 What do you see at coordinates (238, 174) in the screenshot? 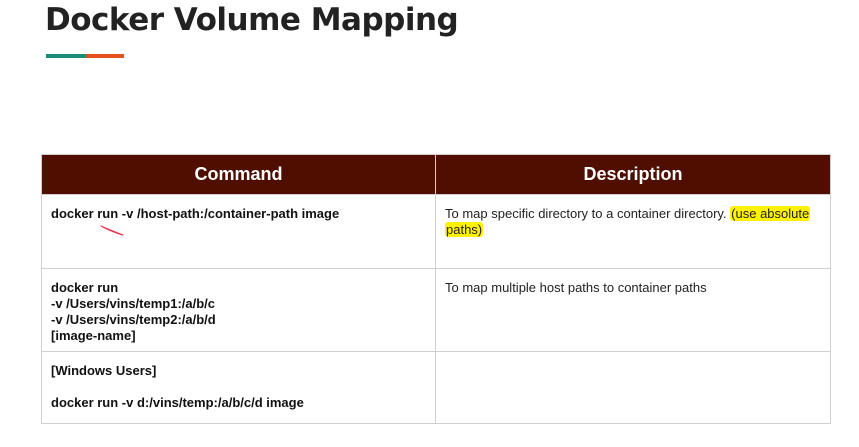
I see `command-column-header: Command` at bounding box center [238, 174].